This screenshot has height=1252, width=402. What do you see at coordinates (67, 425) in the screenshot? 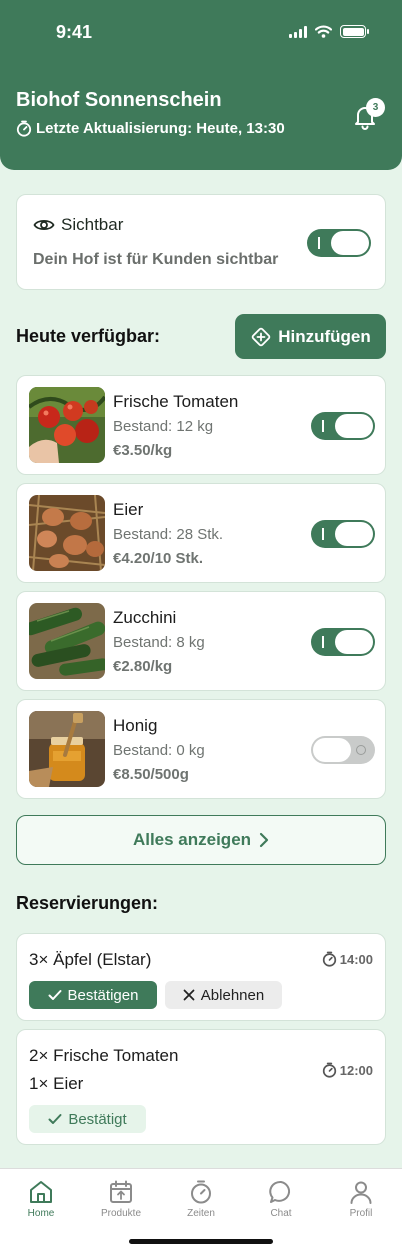
I see `product-image-tomatoes` at bounding box center [67, 425].